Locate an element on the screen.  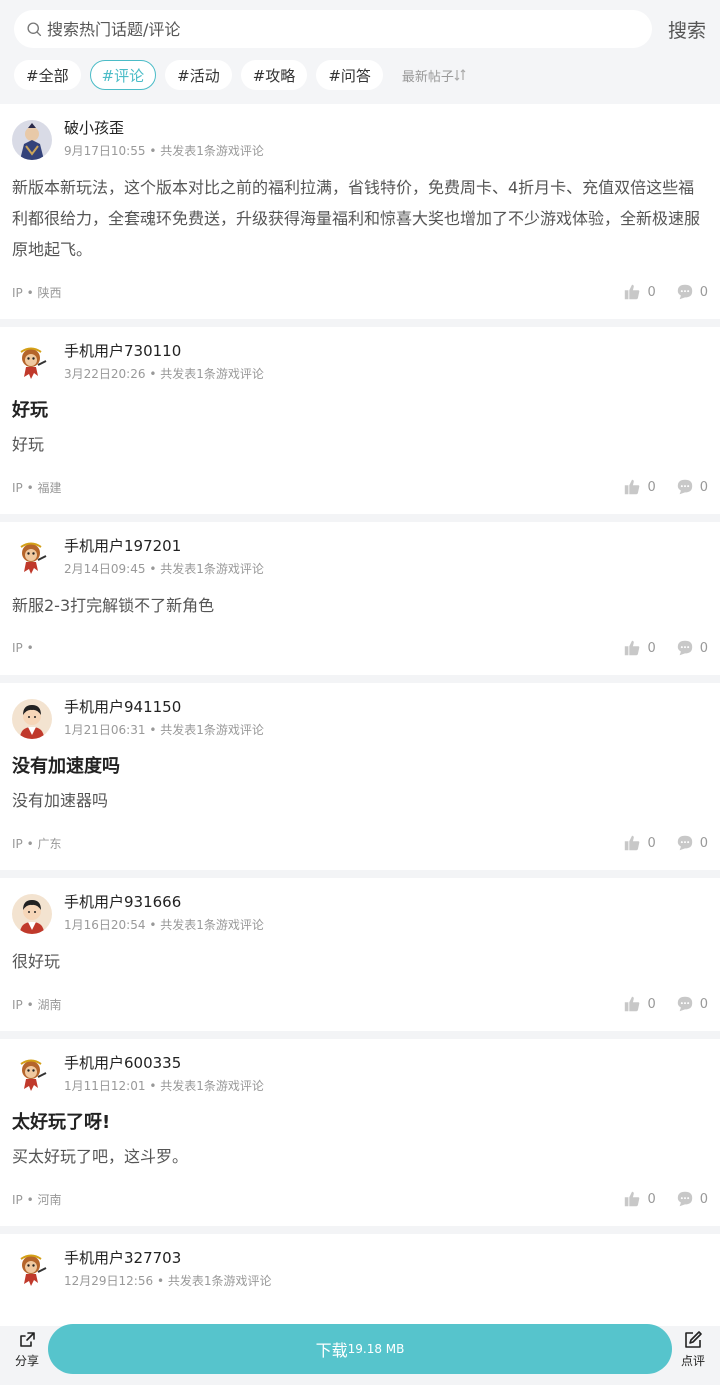
username: 手机用户730110 is located at coordinates (164, 351).